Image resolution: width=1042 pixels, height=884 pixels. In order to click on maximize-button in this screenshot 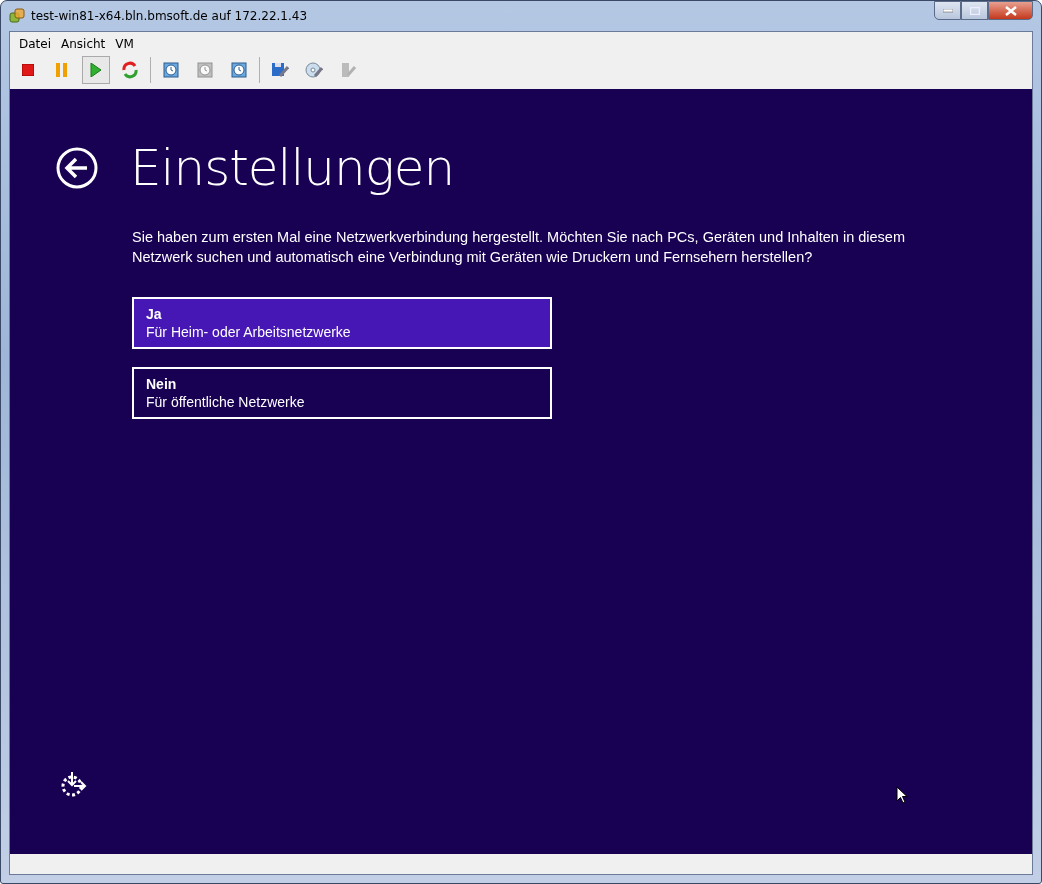, I will do `click(974, 10)`.